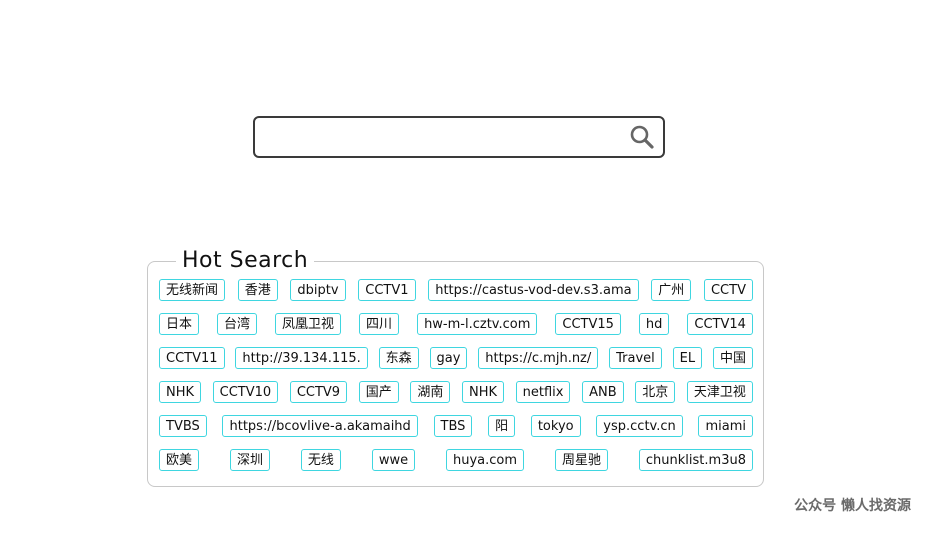 The height and width of the screenshot is (533, 931). What do you see at coordinates (852, 506) in the screenshot?
I see `watermark: 公众号 懒人找资源` at bounding box center [852, 506].